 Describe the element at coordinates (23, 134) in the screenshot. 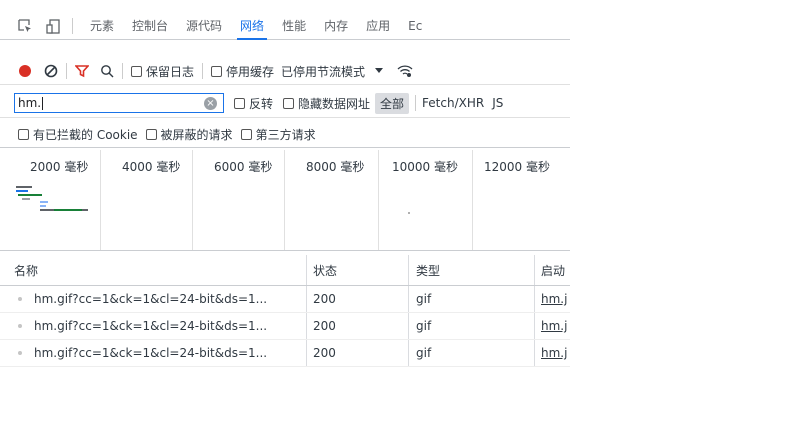

I see `blocked-cookies-checkbox` at that location.